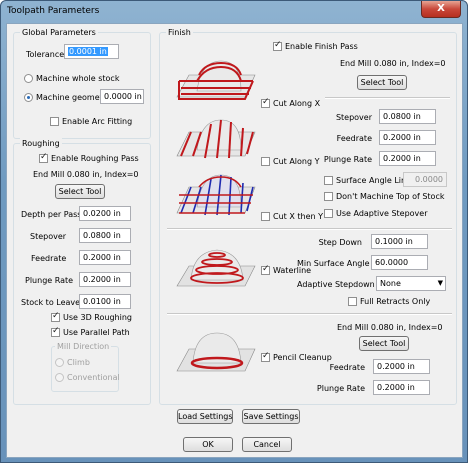 The width and height of the screenshot is (468, 463). I want to click on step-down-input: 0.1000 in, so click(399, 241).